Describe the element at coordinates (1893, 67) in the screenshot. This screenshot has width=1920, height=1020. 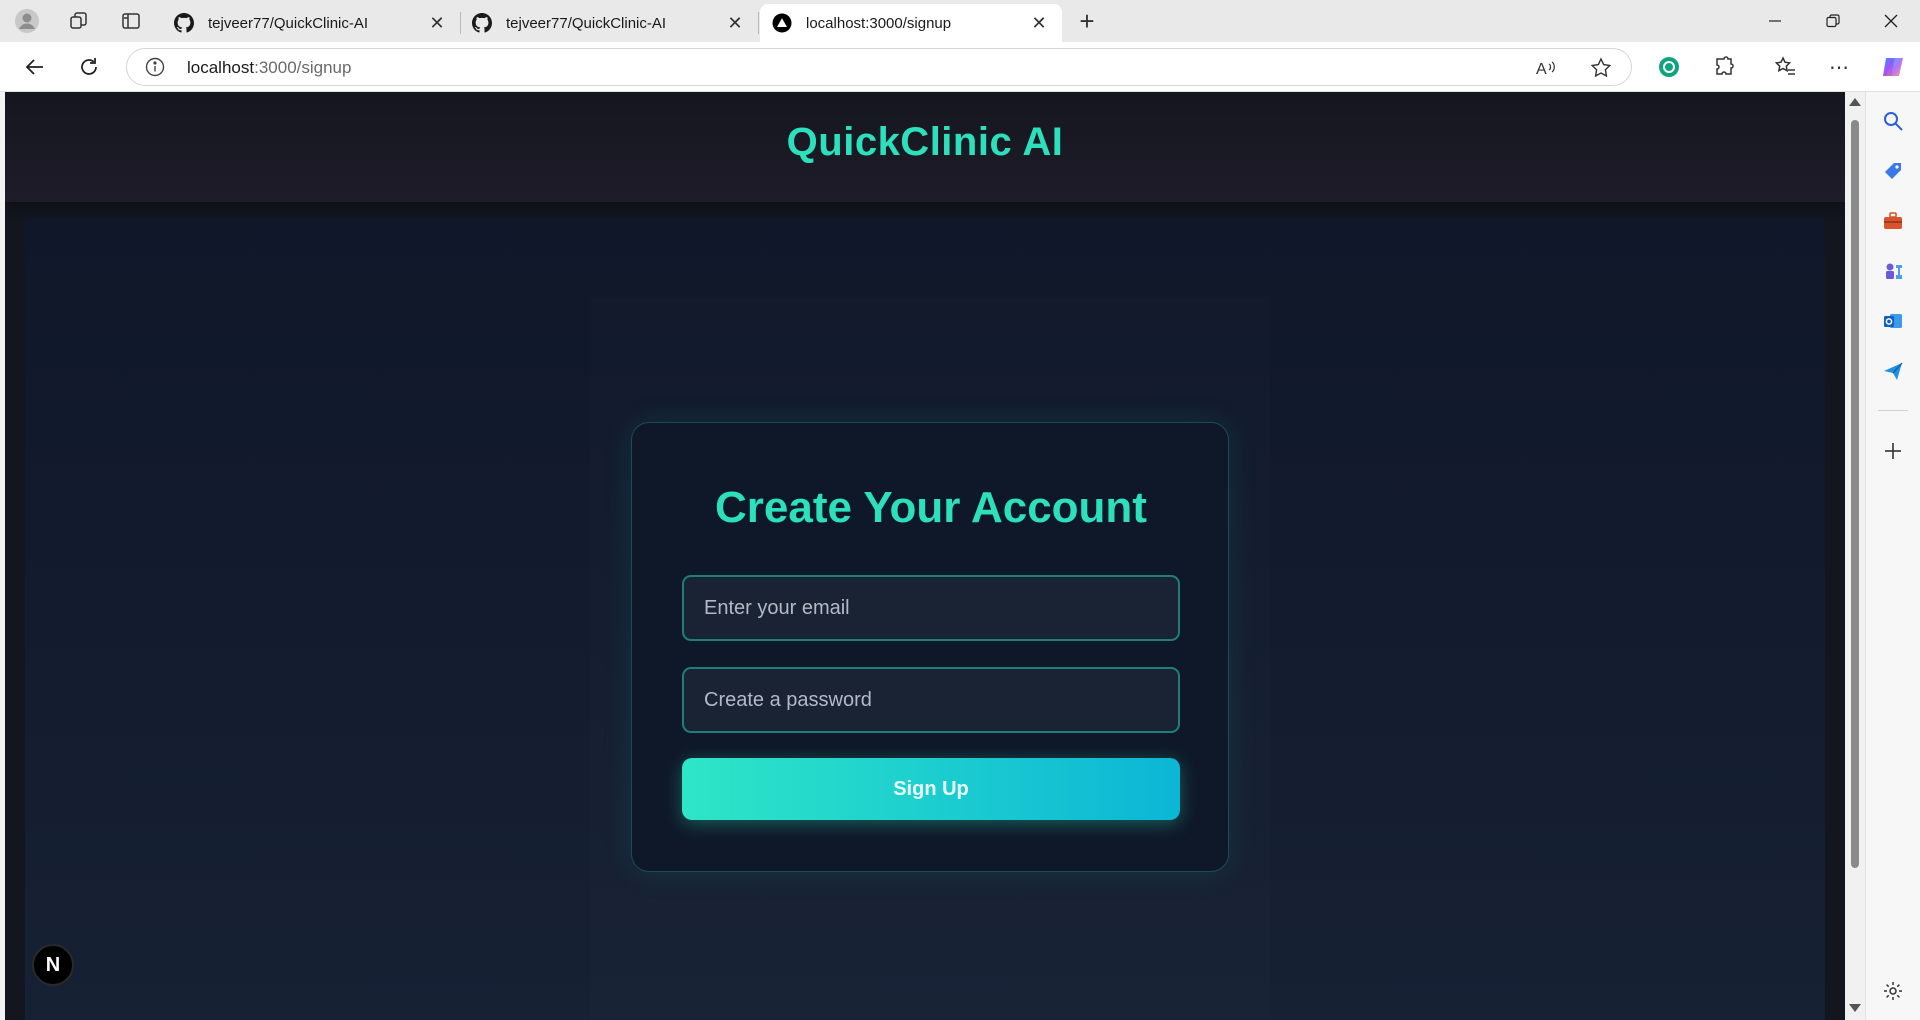
I see `copilot-icon` at that location.